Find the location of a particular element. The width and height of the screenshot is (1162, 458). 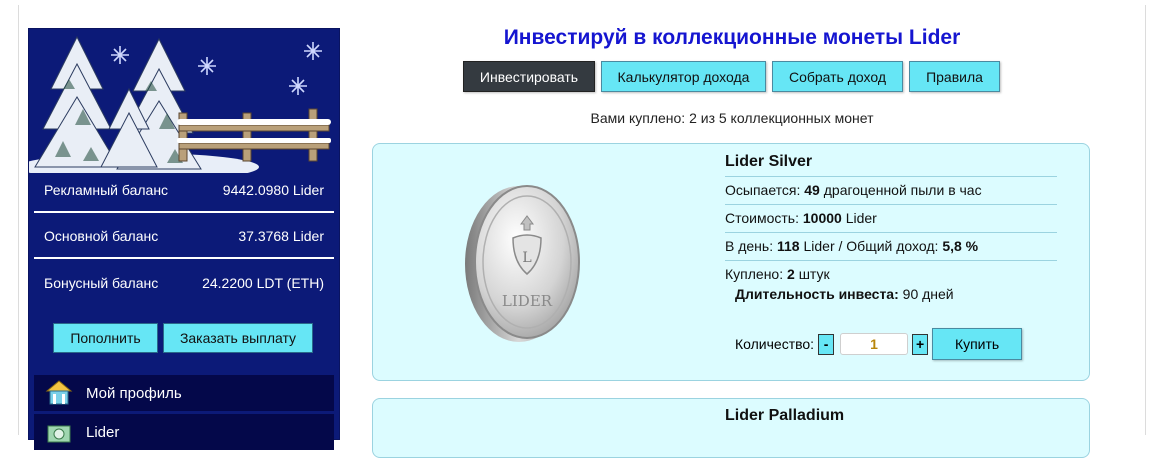

tab-calculator: Калькулятор дохода is located at coordinates (683, 76).